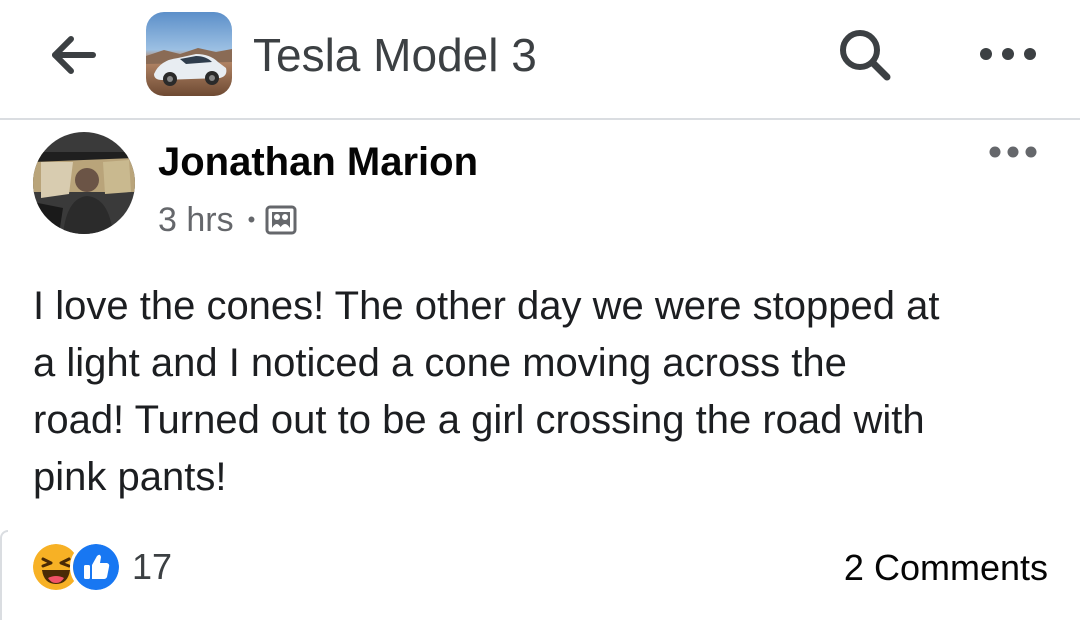 Image resolution: width=1080 pixels, height=620 pixels. What do you see at coordinates (96, 567) in the screenshot?
I see `like-reaction-icon` at bounding box center [96, 567].